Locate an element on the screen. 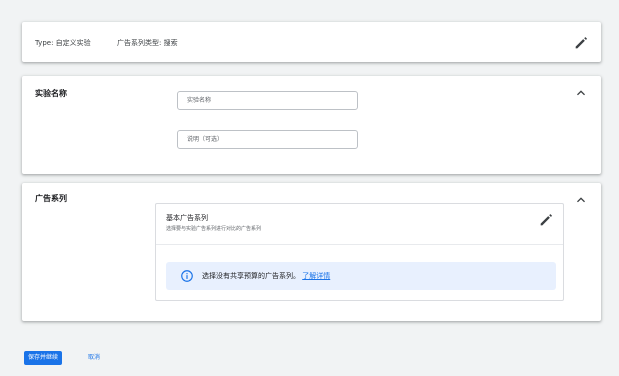  type-value: 自定义实验 is located at coordinates (73, 43).